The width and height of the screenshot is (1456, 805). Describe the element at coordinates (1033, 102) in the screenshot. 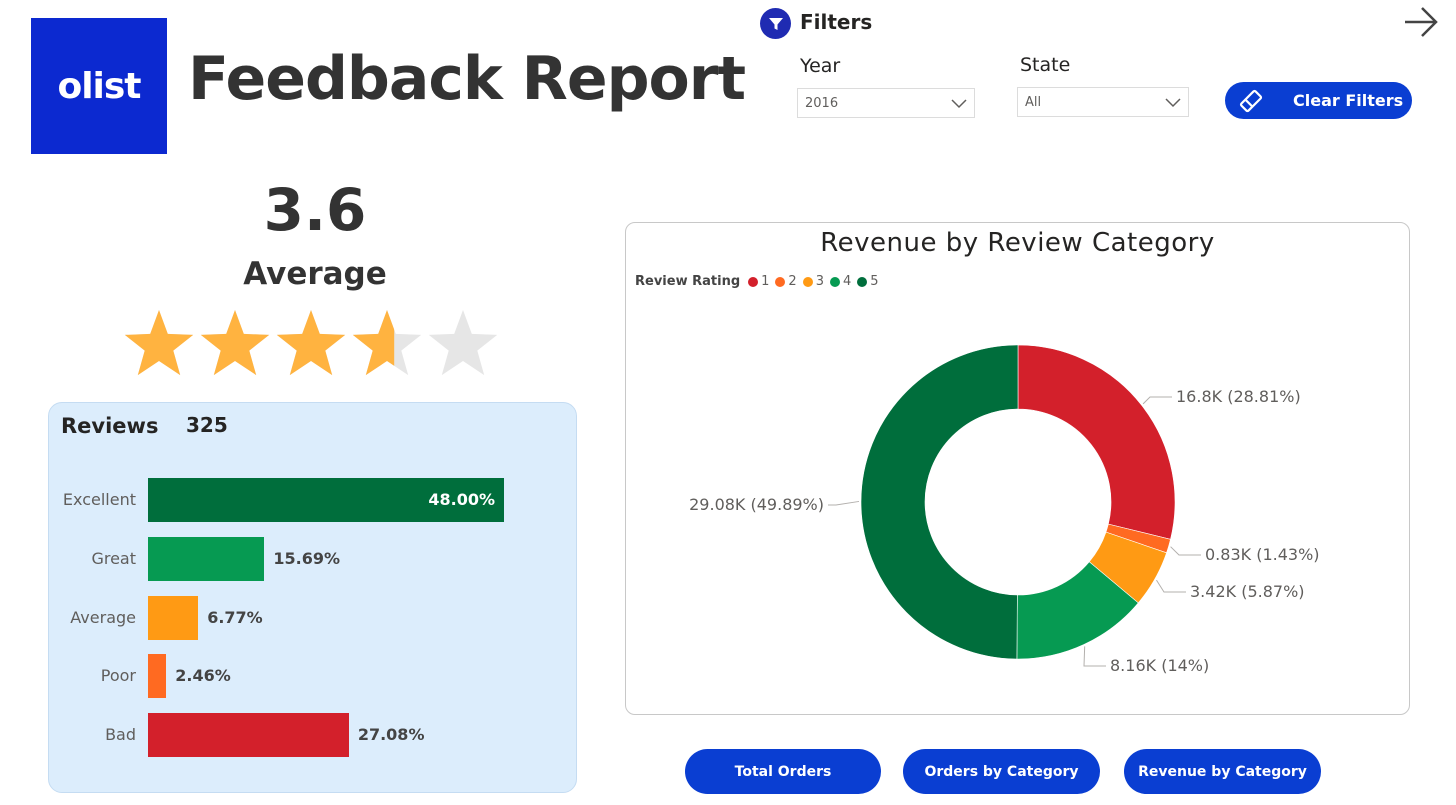

I see `state-dropdown-value: All` at that location.